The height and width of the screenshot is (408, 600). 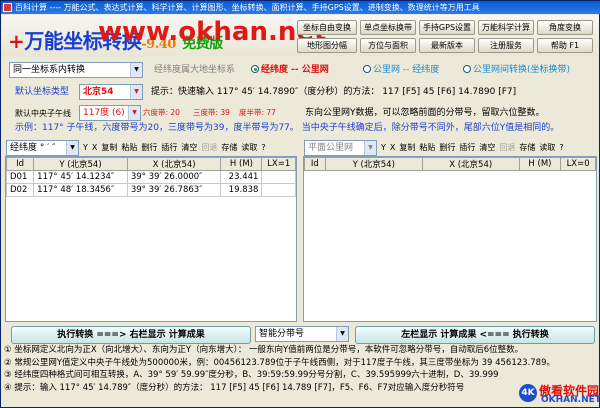 I want to click on zone-change-button: 单点坐标换带, so click(x=388, y=27).